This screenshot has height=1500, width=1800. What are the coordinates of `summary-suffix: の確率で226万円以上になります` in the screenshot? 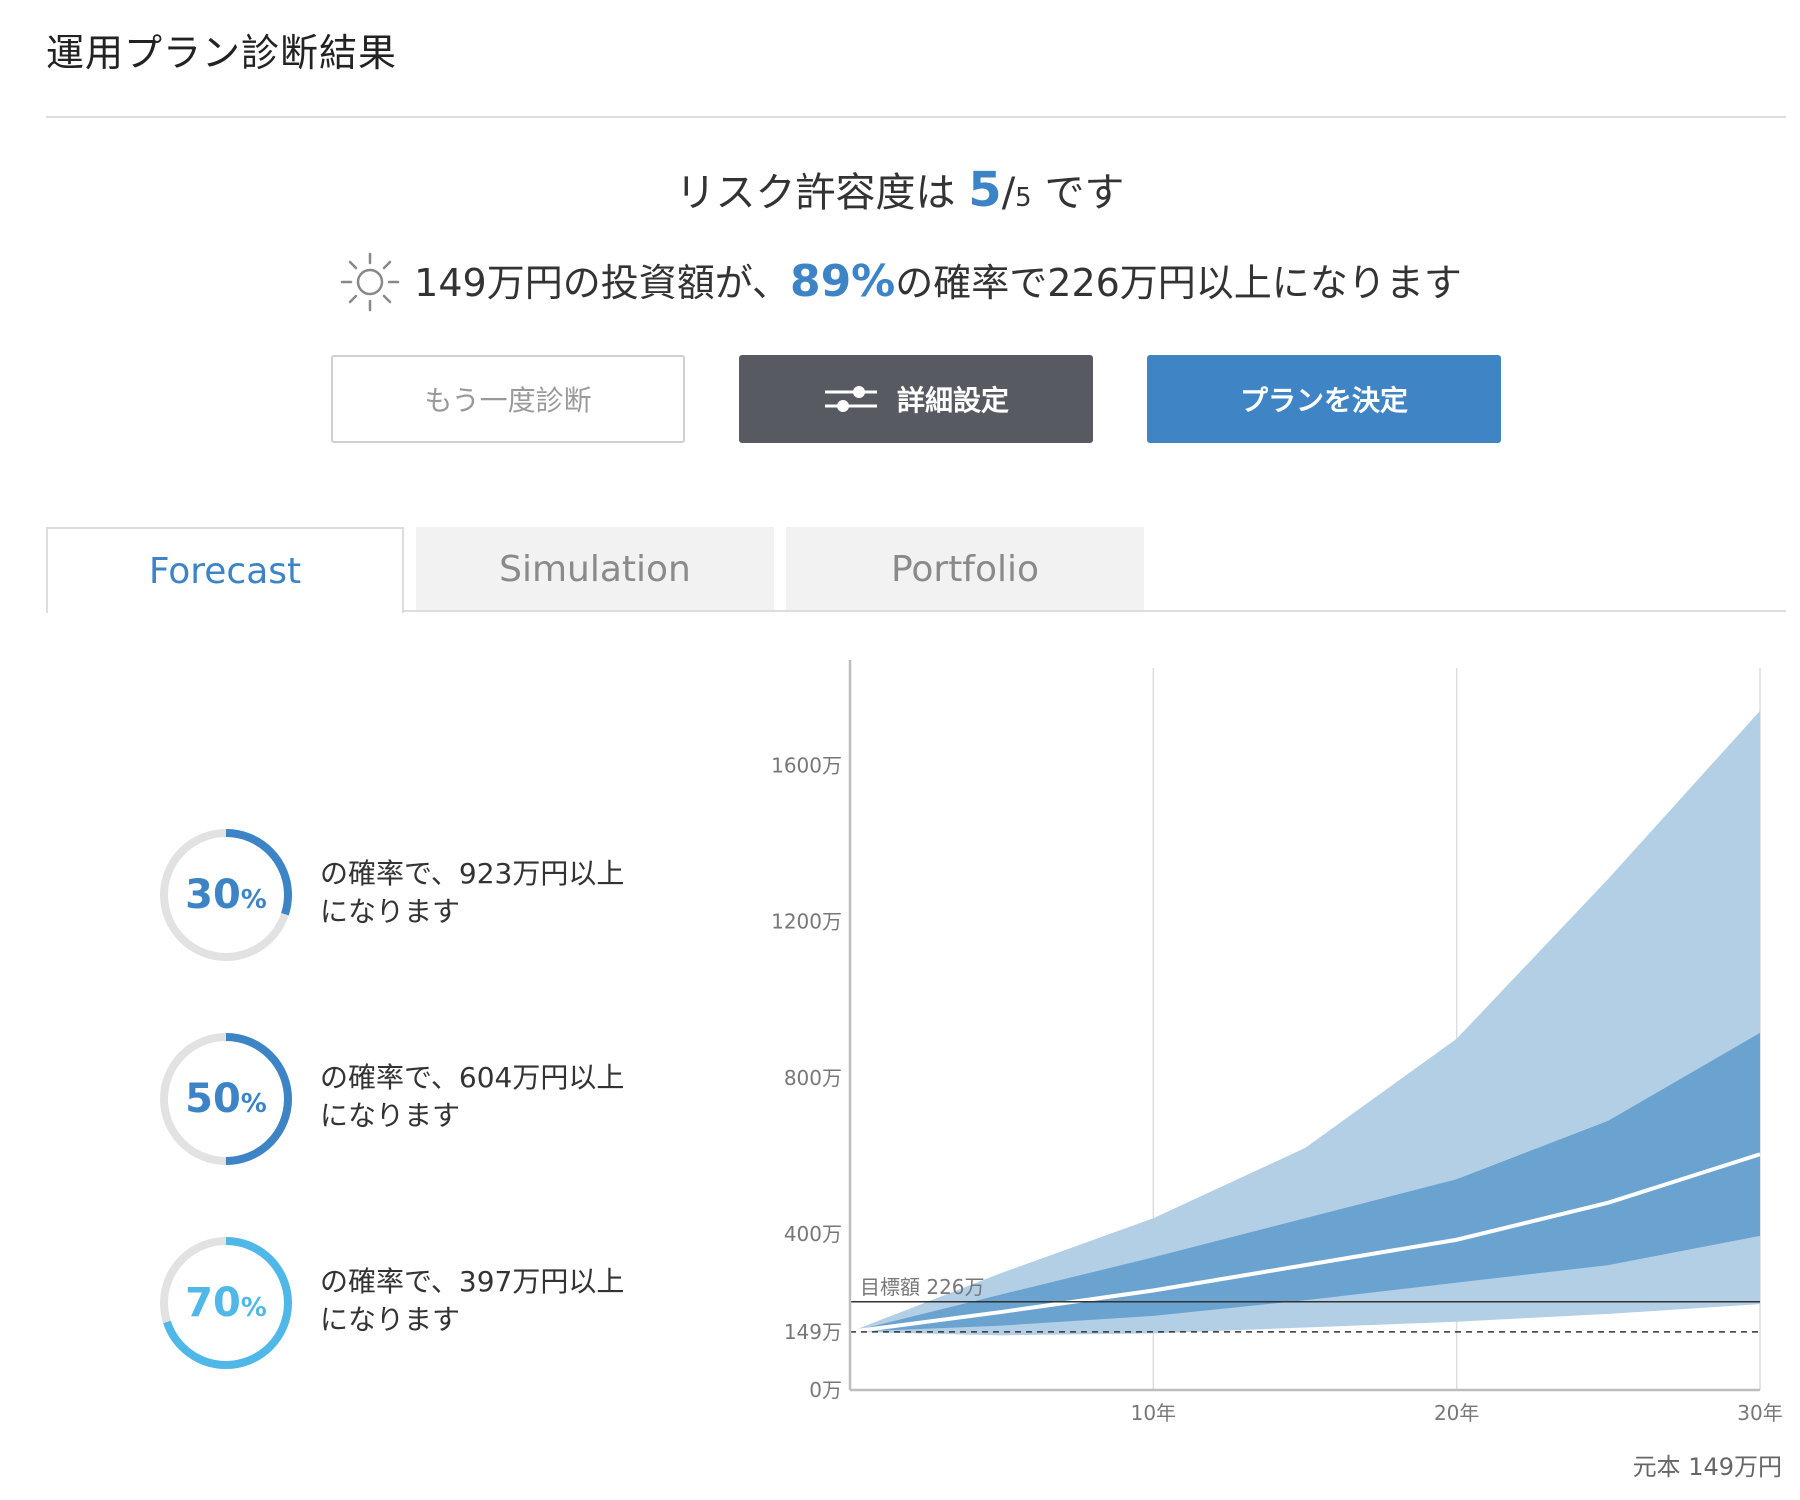 It's located at (1178, 283).